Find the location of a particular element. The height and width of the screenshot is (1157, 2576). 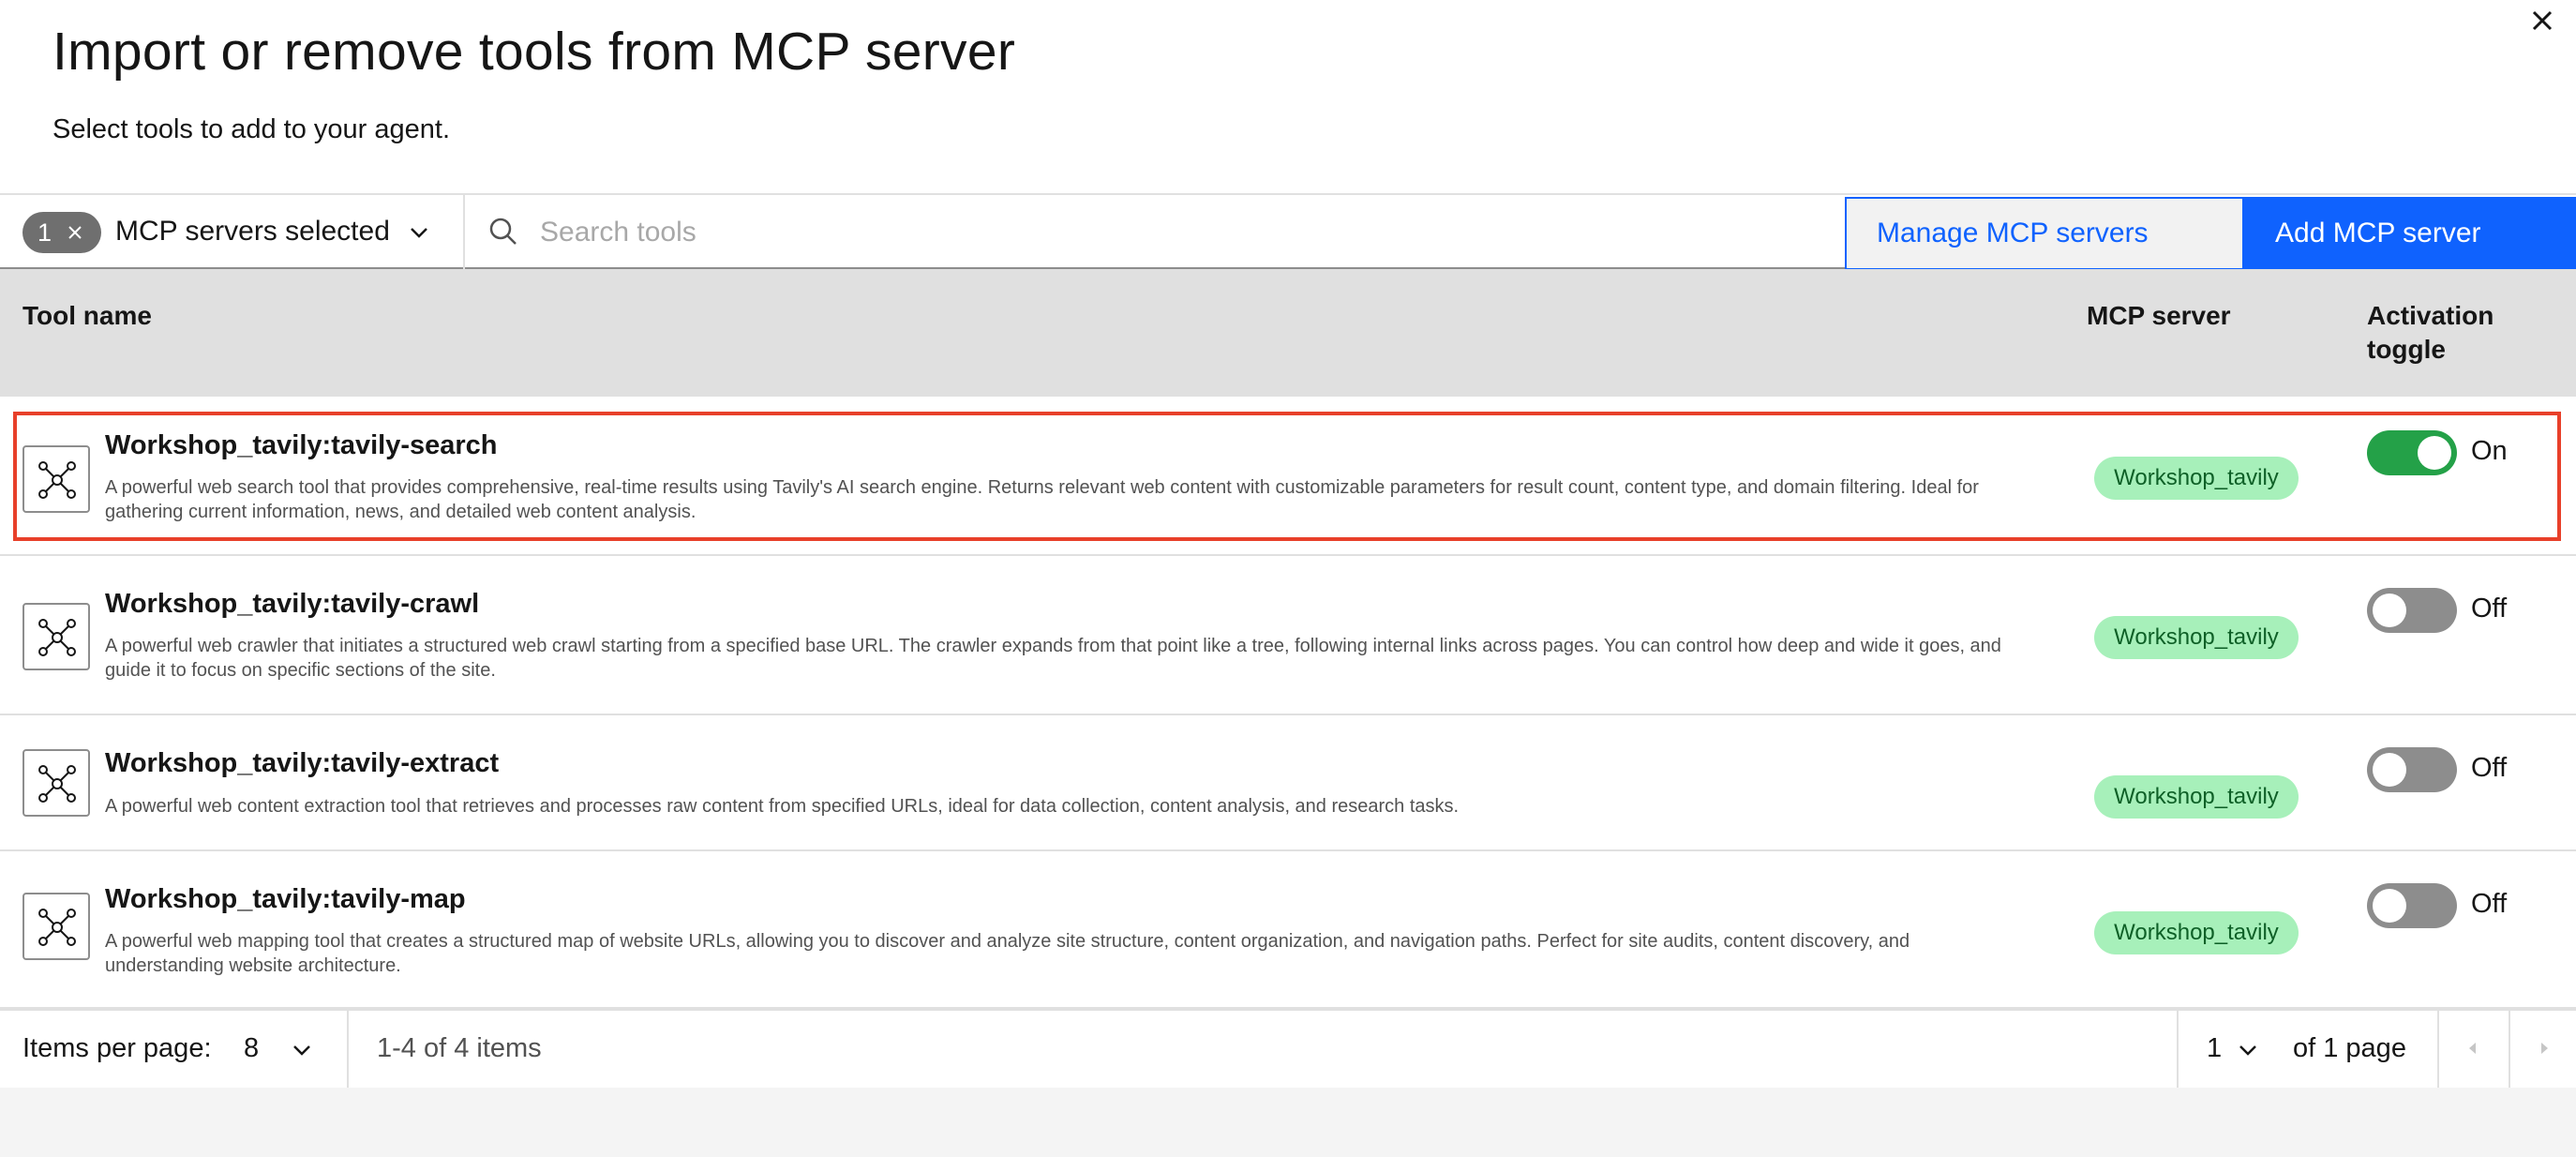

filter-count: 1 is located at coordinates (45, 232).